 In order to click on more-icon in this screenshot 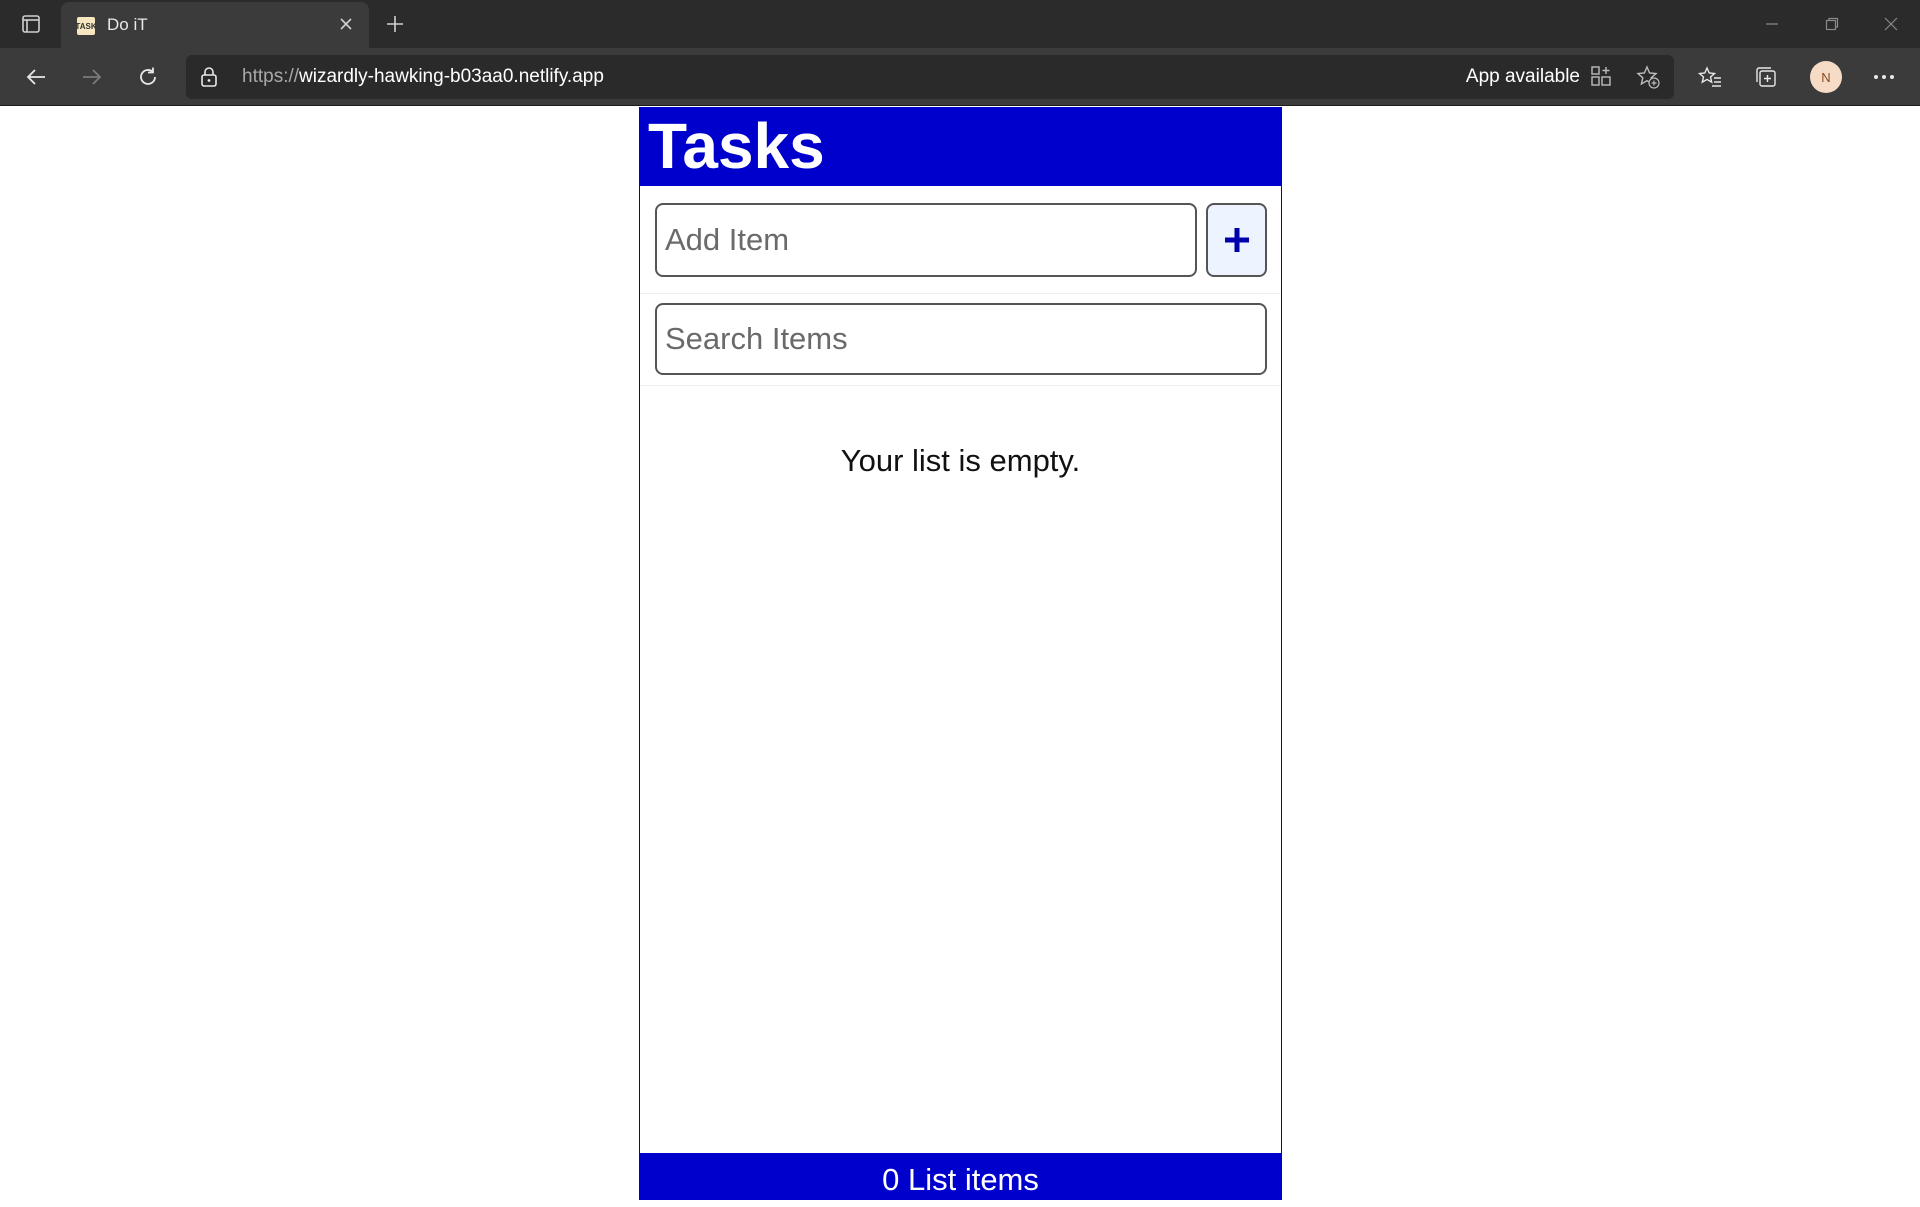, I will do `click(1884, 77)`.